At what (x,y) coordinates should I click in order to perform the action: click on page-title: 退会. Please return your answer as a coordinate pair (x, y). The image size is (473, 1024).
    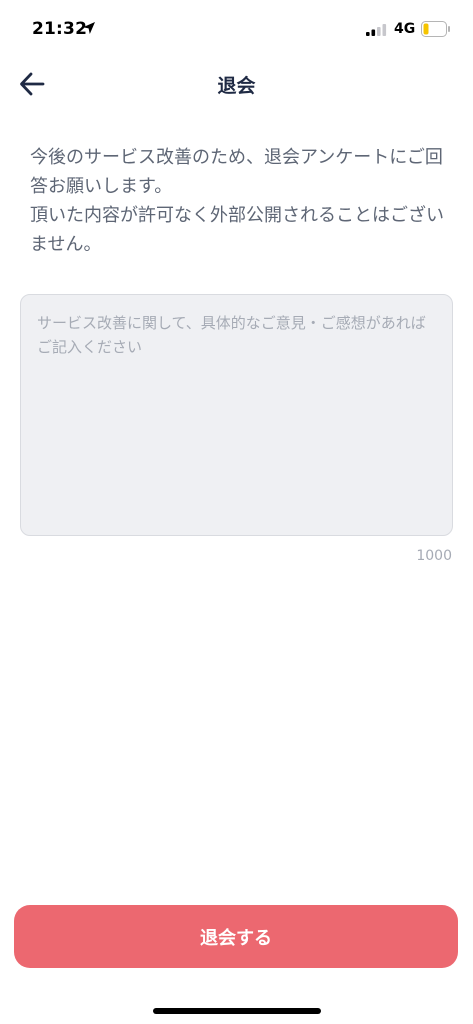
    Looking at the image, I should click on (236, 86).